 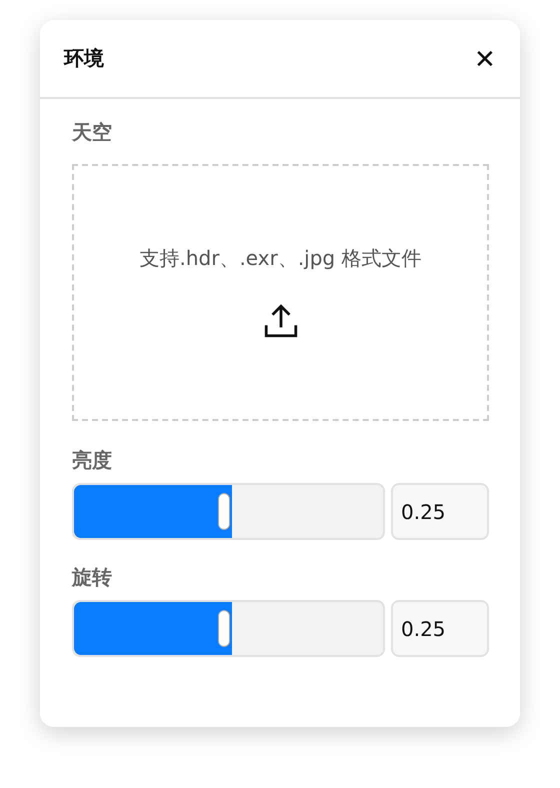 I want to click on slider-label: 旋转, so click(x=92, y=577).